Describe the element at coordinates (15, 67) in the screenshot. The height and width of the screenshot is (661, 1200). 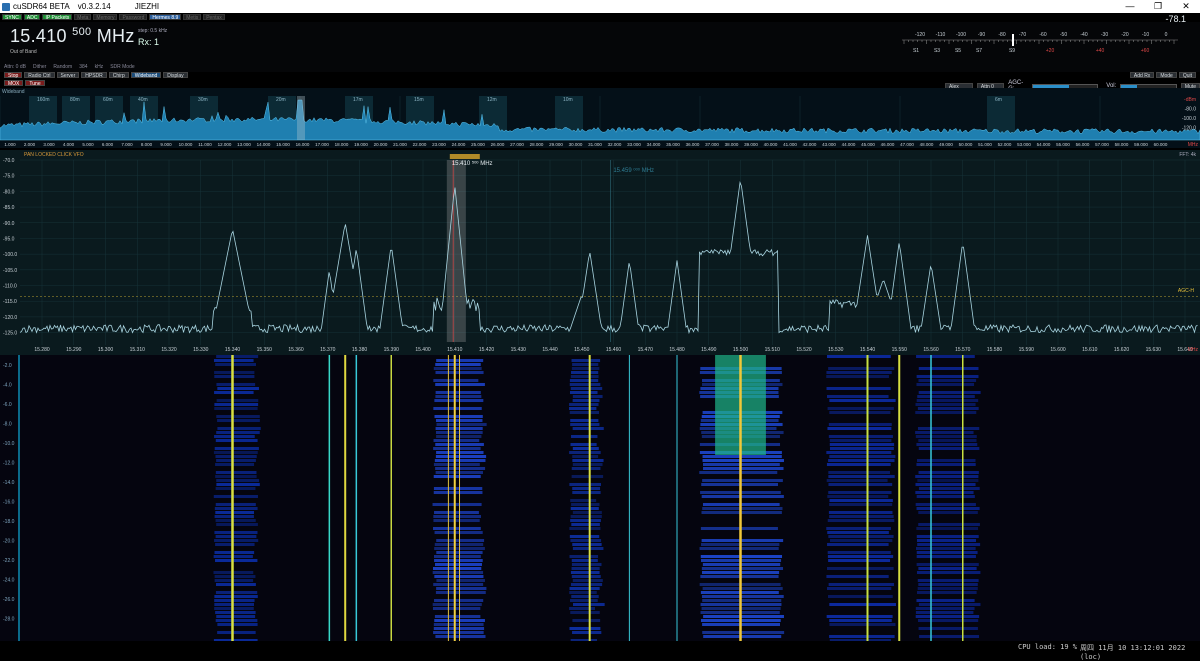
I see `attn-option: Attn: 0 dB` at that location.